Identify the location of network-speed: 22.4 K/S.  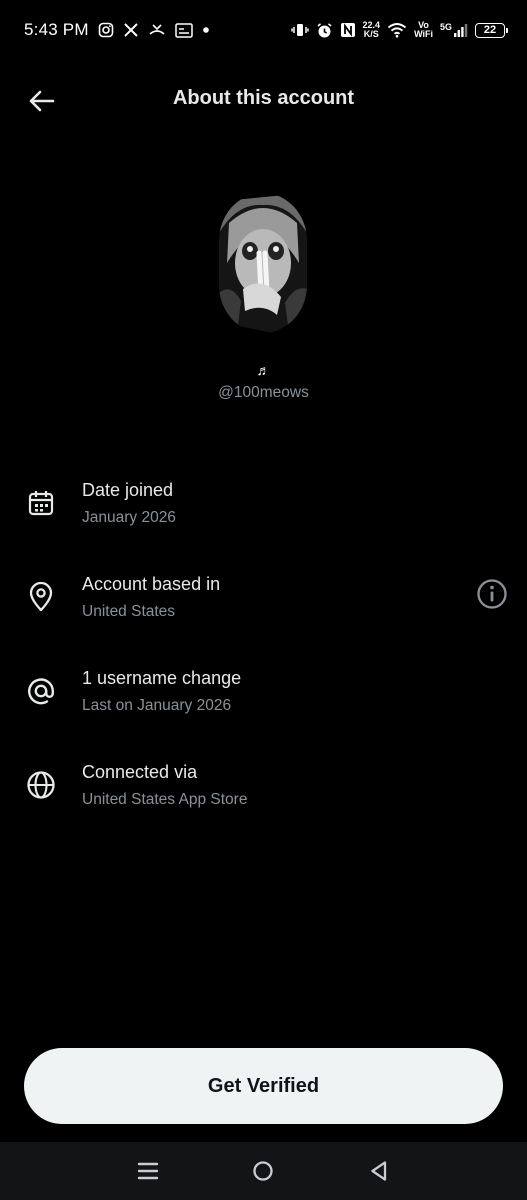
(372, 30).